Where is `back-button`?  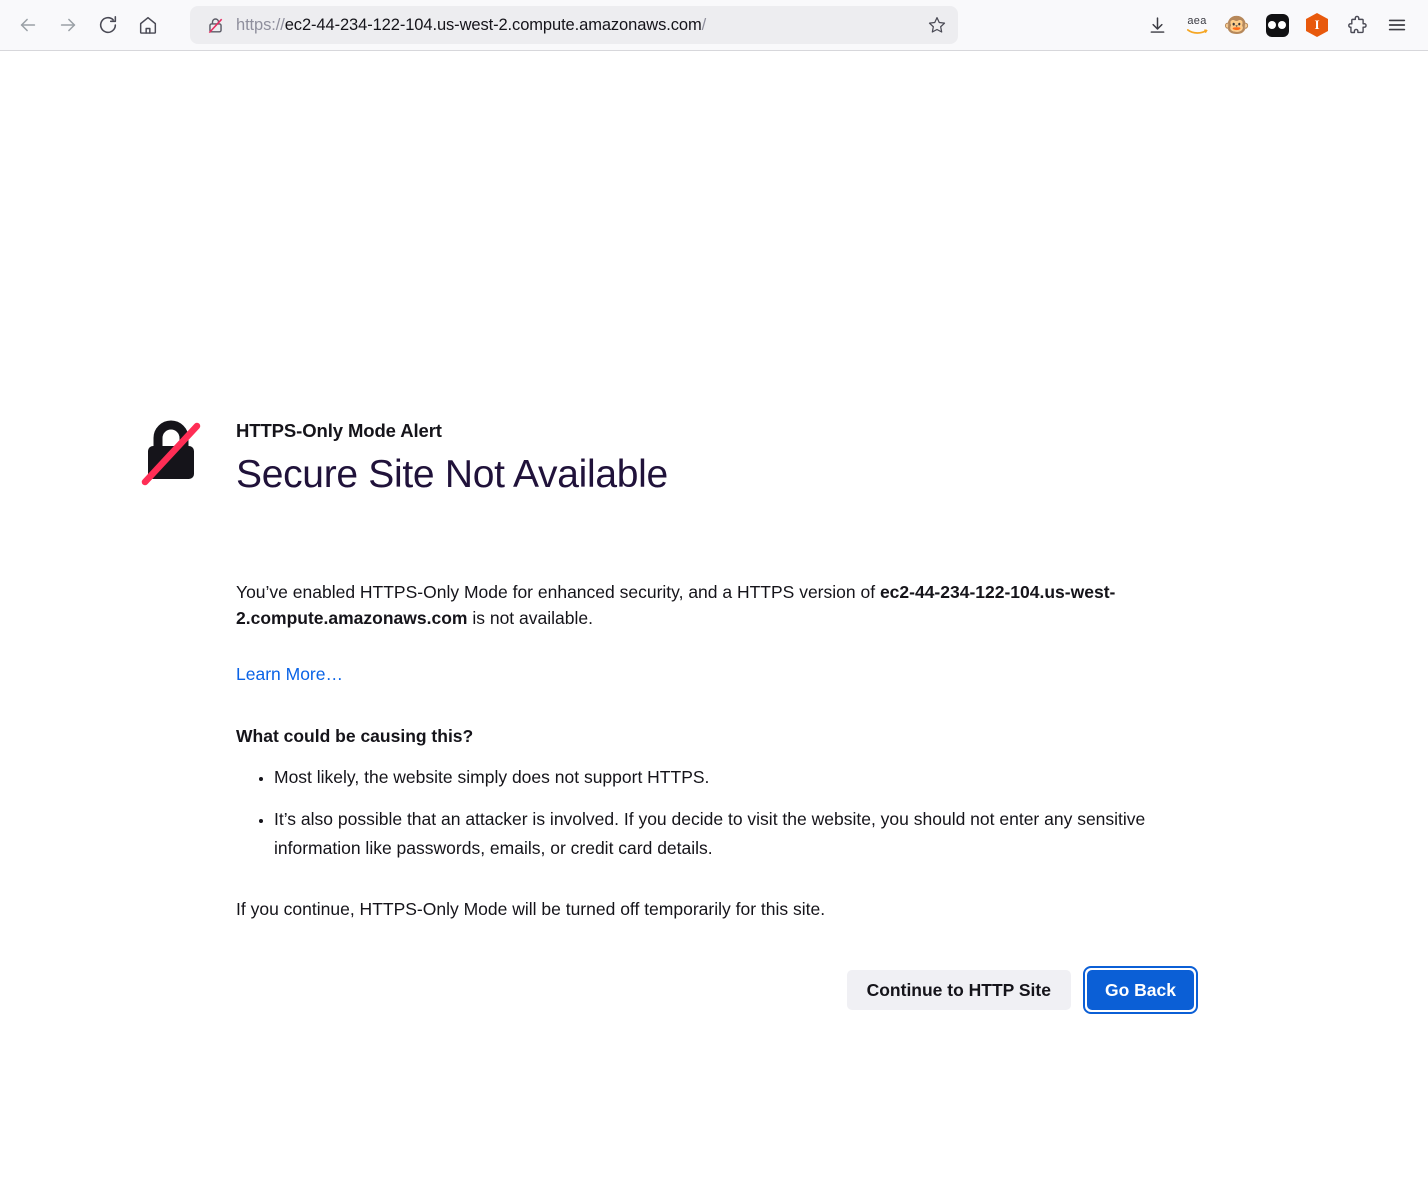 back-button is located at coordinates (28, 25).